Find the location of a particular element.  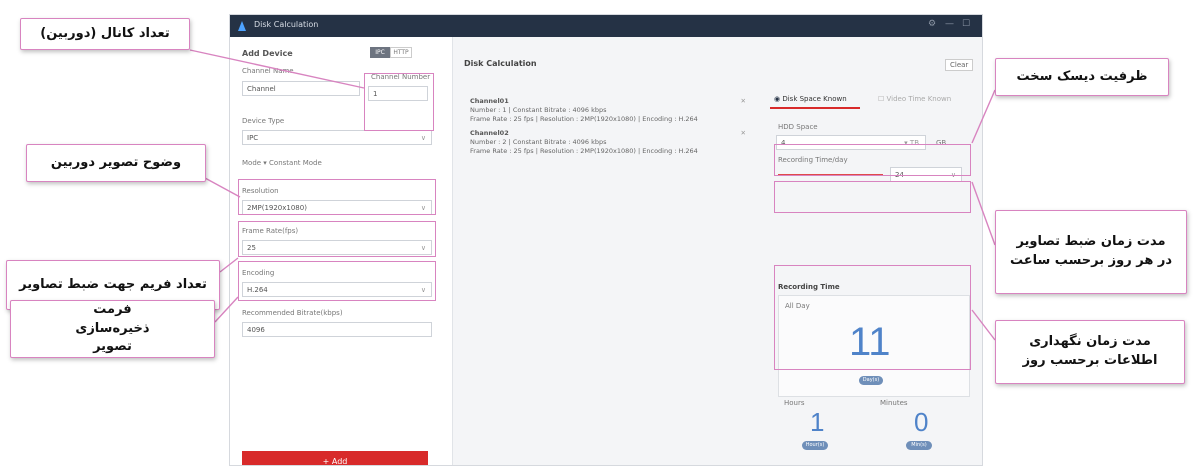

callout-disk-capacity: ظرفیت دیسک سخت is located at coordinates (1082, 77).